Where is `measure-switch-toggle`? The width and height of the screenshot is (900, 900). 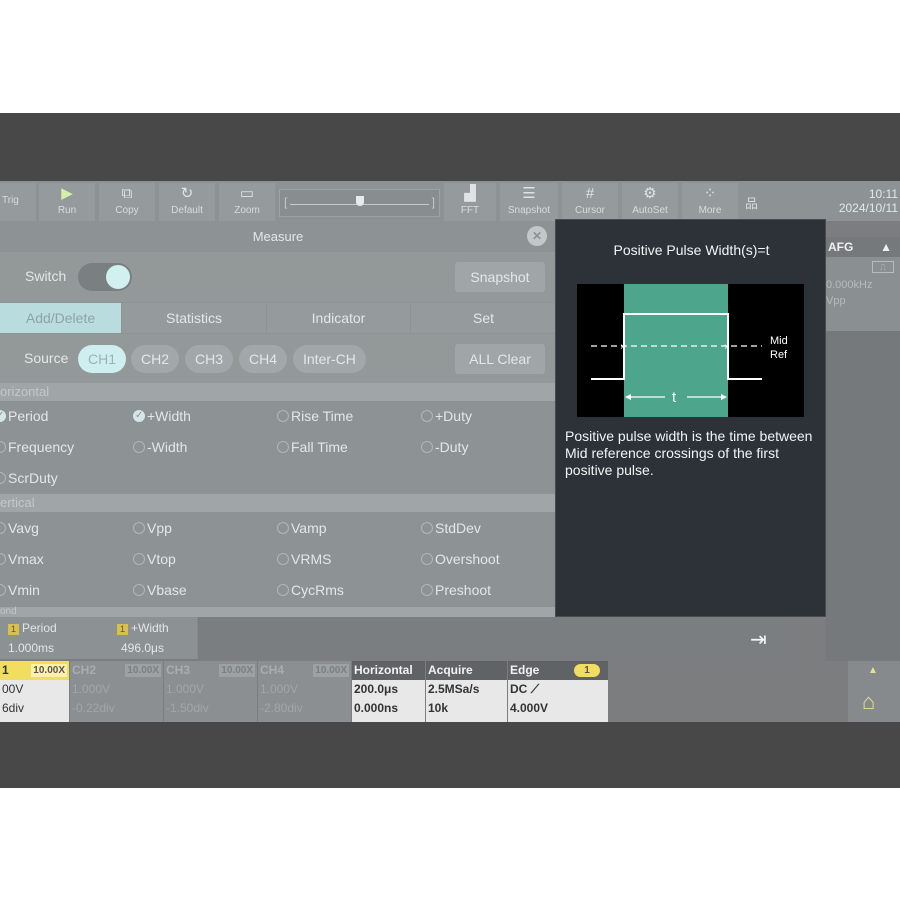 measure-switch-toggle is located at coordinates (105, 277).